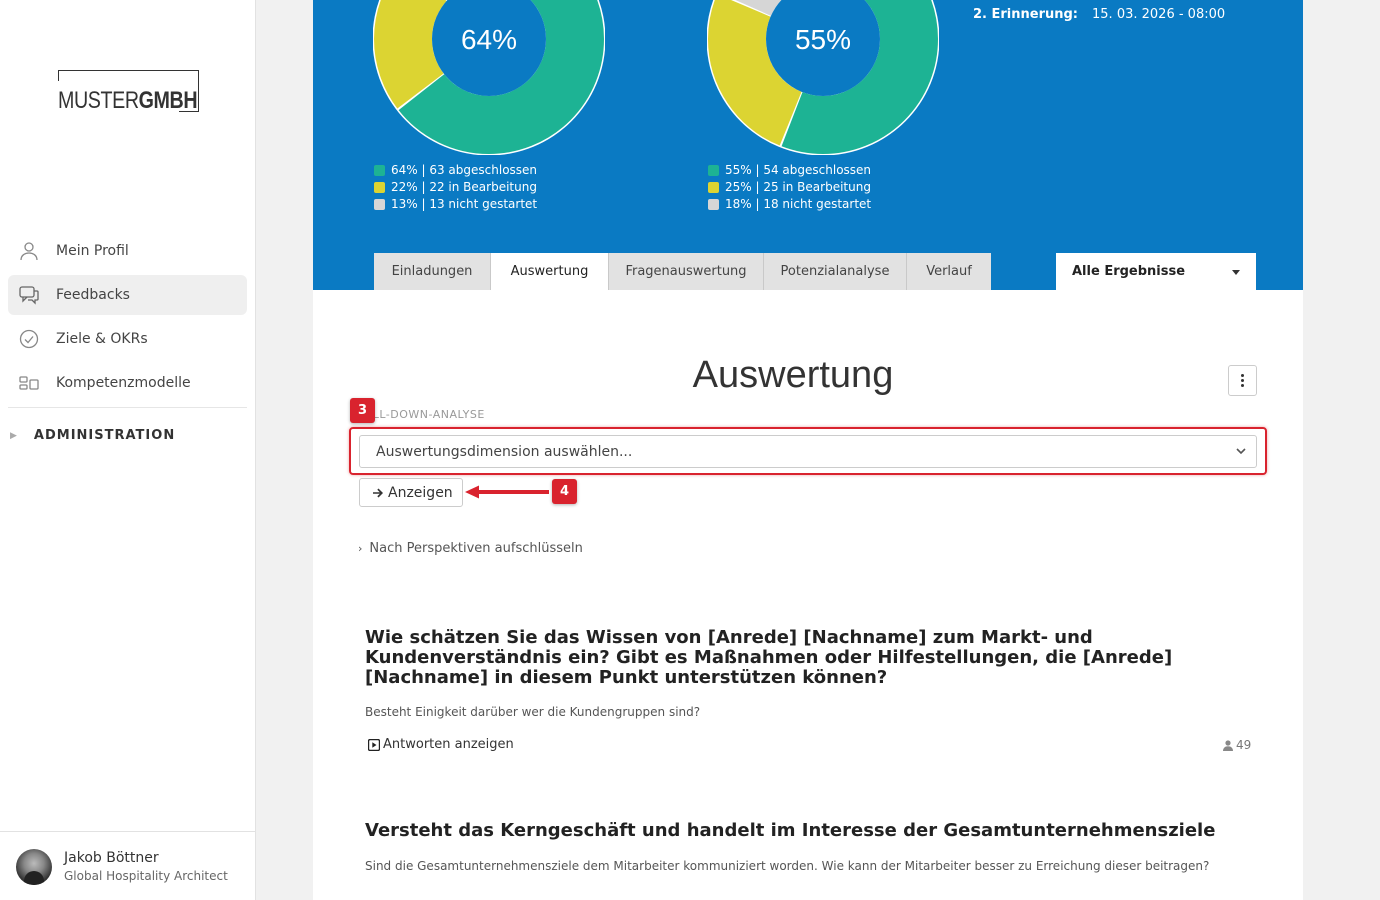  Describe the element at coordinates (29, 295) in the screenshot. I see `chat-icon` at that location.